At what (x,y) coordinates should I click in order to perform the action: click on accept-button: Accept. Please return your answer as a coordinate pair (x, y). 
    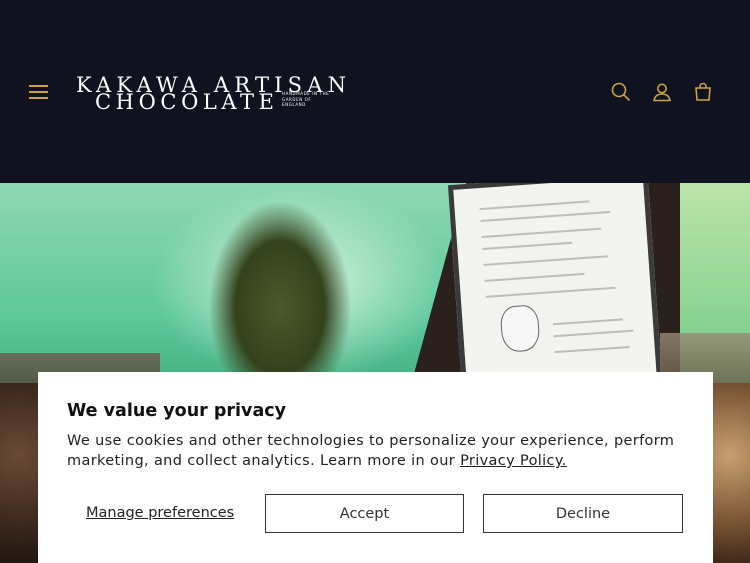
    Looking at the image, I should click on (364, 513).